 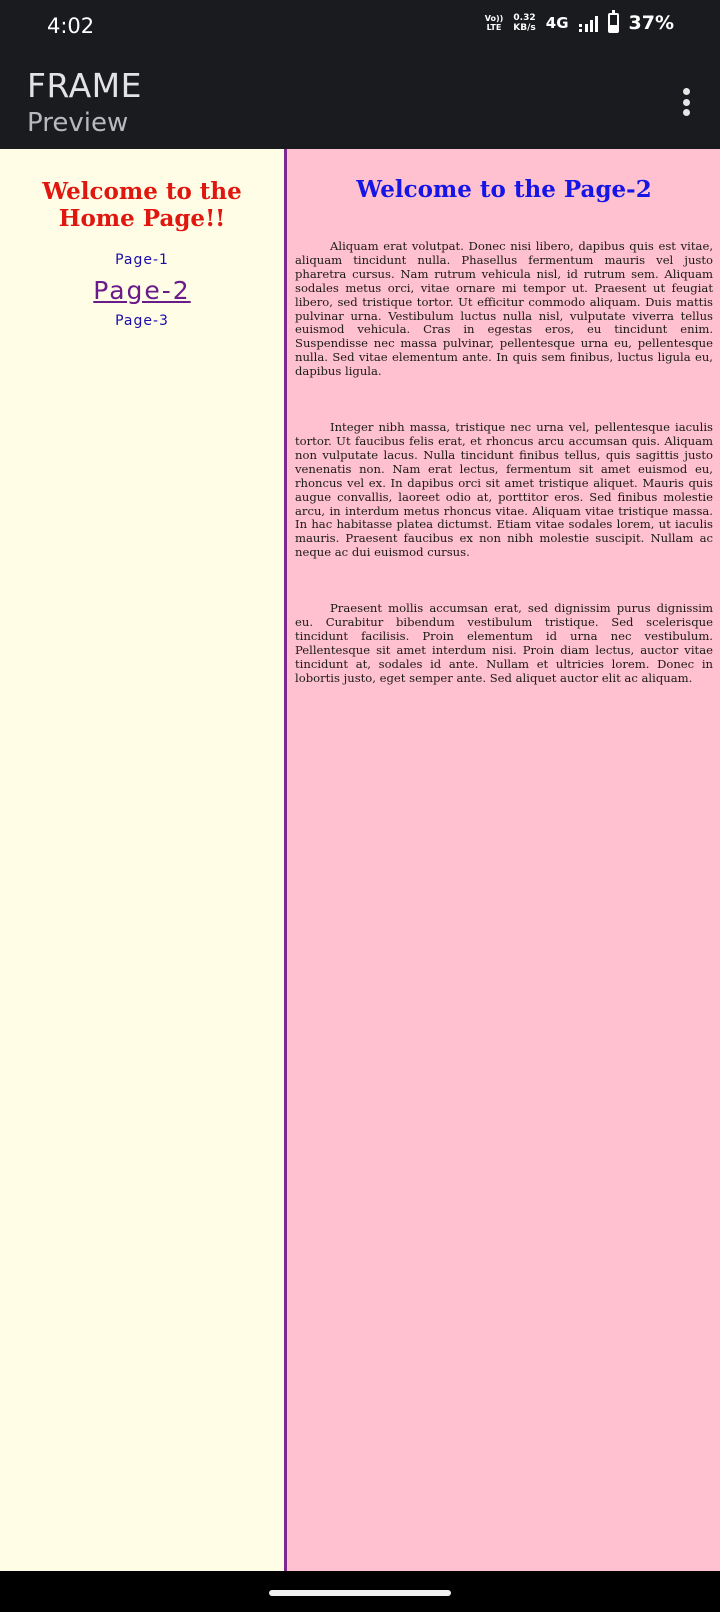 What do you see at coordinates (142, 321) in the screenshot?
I see `page-3-link: Page-3` at bounding box center [142, 321].